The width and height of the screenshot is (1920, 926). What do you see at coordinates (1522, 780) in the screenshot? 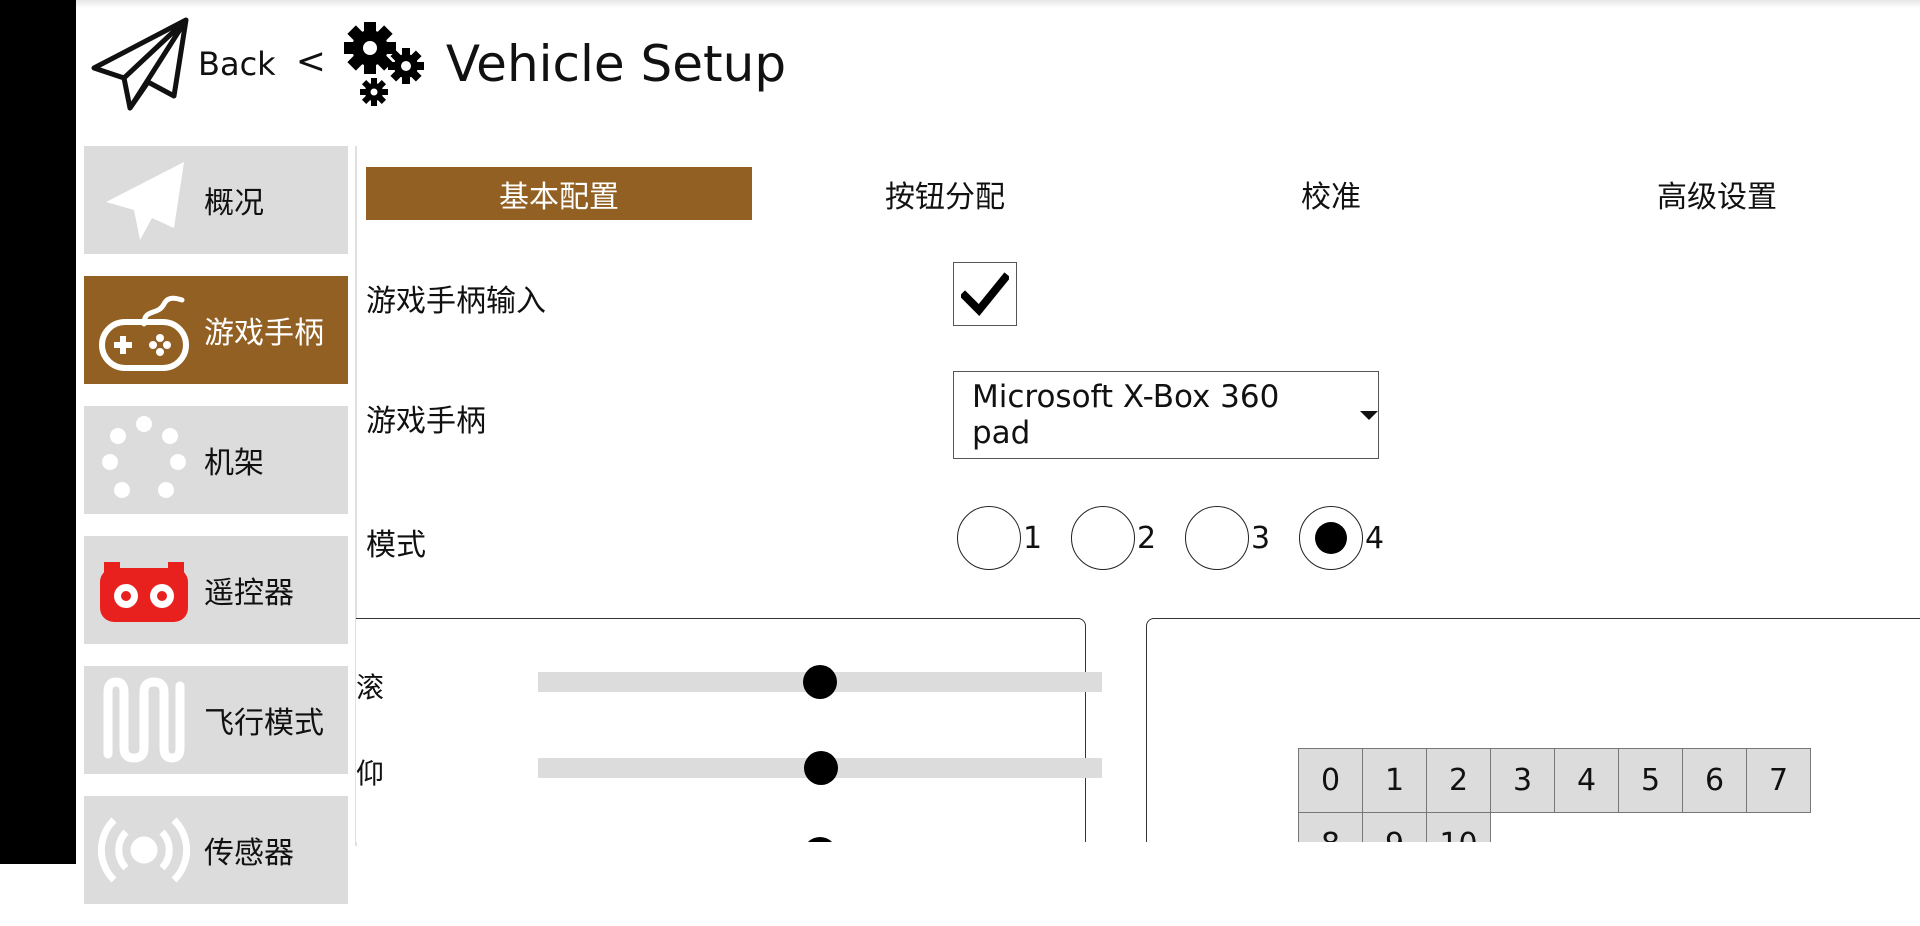
I see `button-indicator: 3` at bounding box center [1522, 780].